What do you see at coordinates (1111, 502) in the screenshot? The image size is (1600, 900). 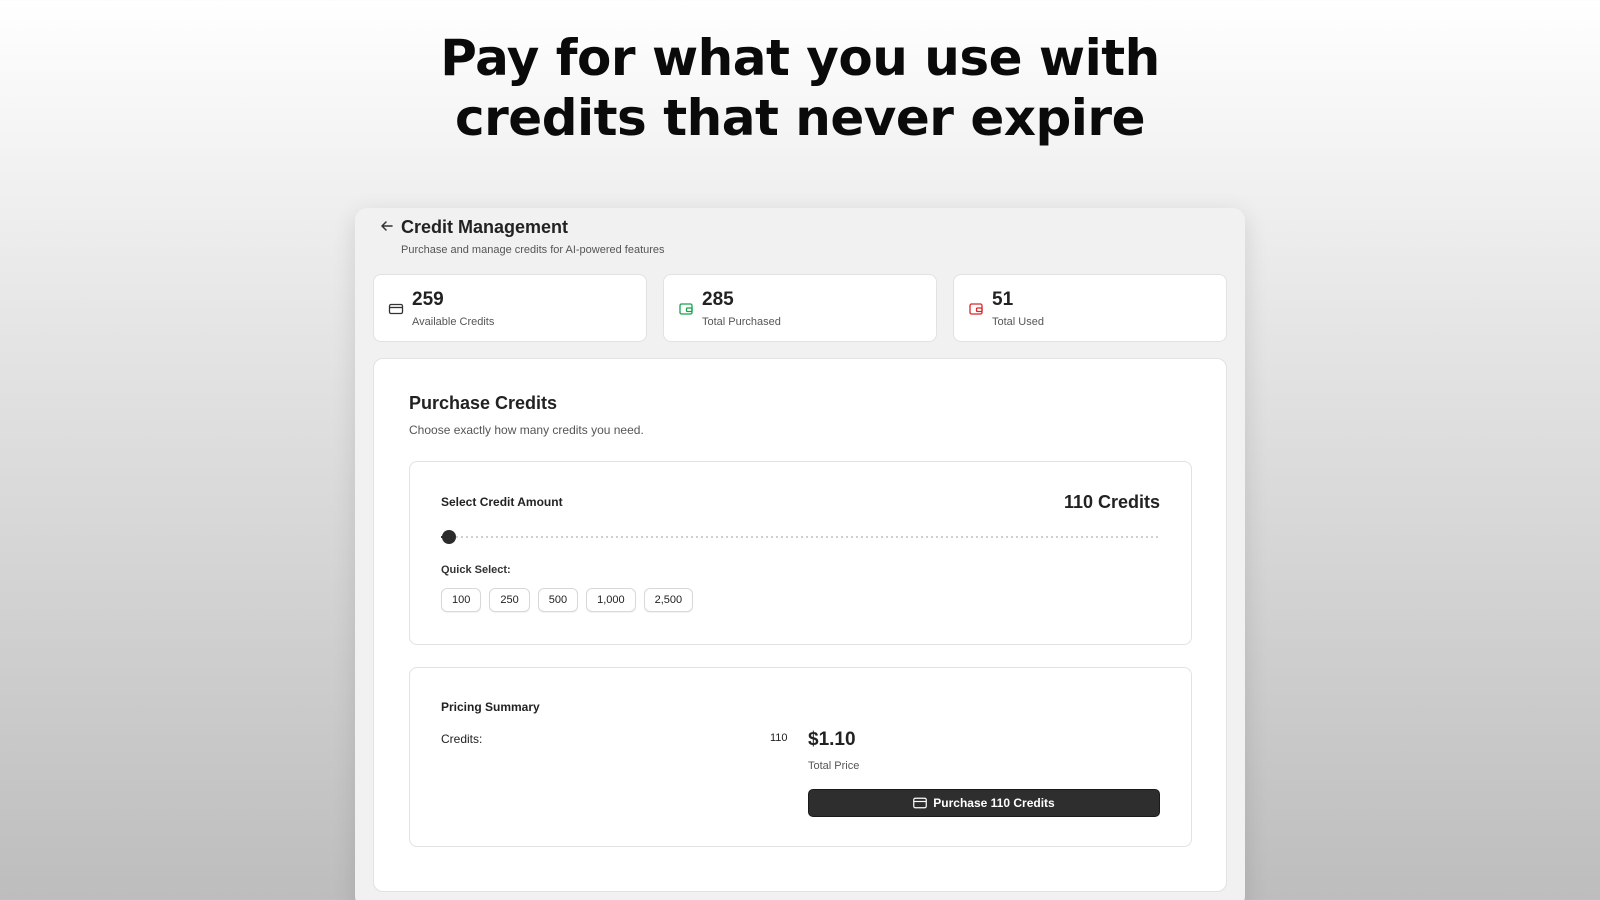 I see `selected-credits-display: 110 Credits` at bounding box center [1111, 502].